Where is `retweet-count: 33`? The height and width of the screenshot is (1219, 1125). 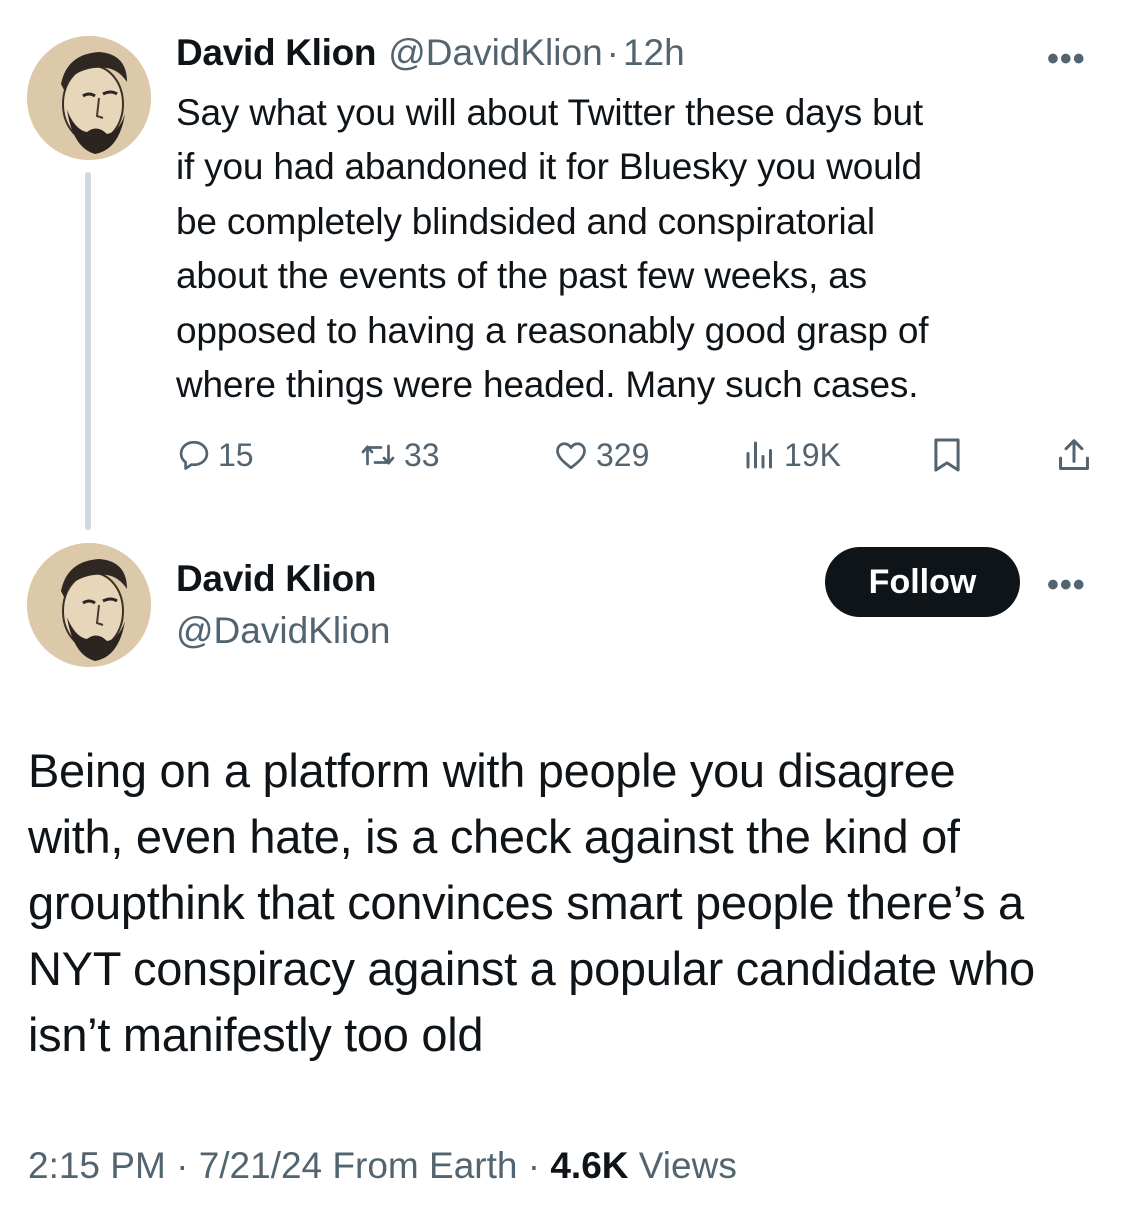
retweet-count: 33 is located at coordinates (422, 454).